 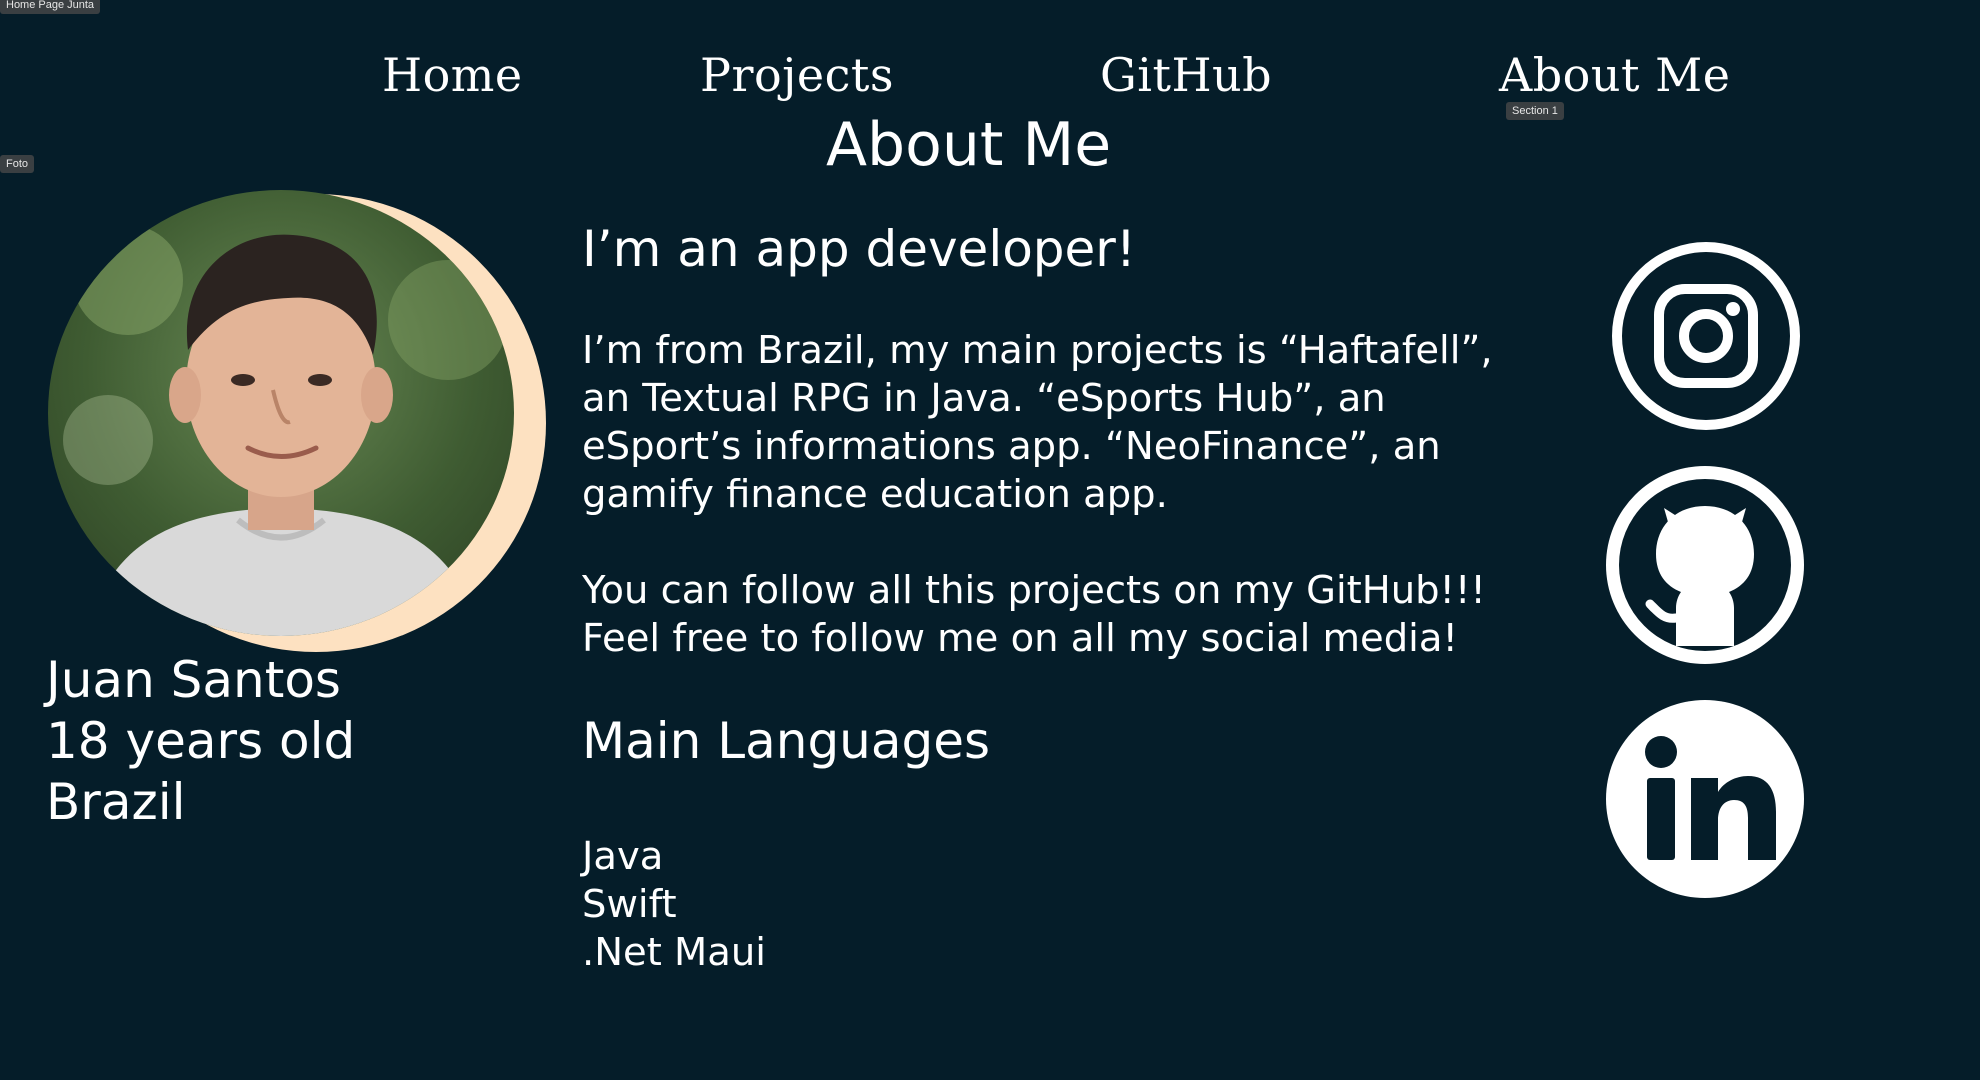 I want to click on linkedin-link, so click(x=1705, y=799).